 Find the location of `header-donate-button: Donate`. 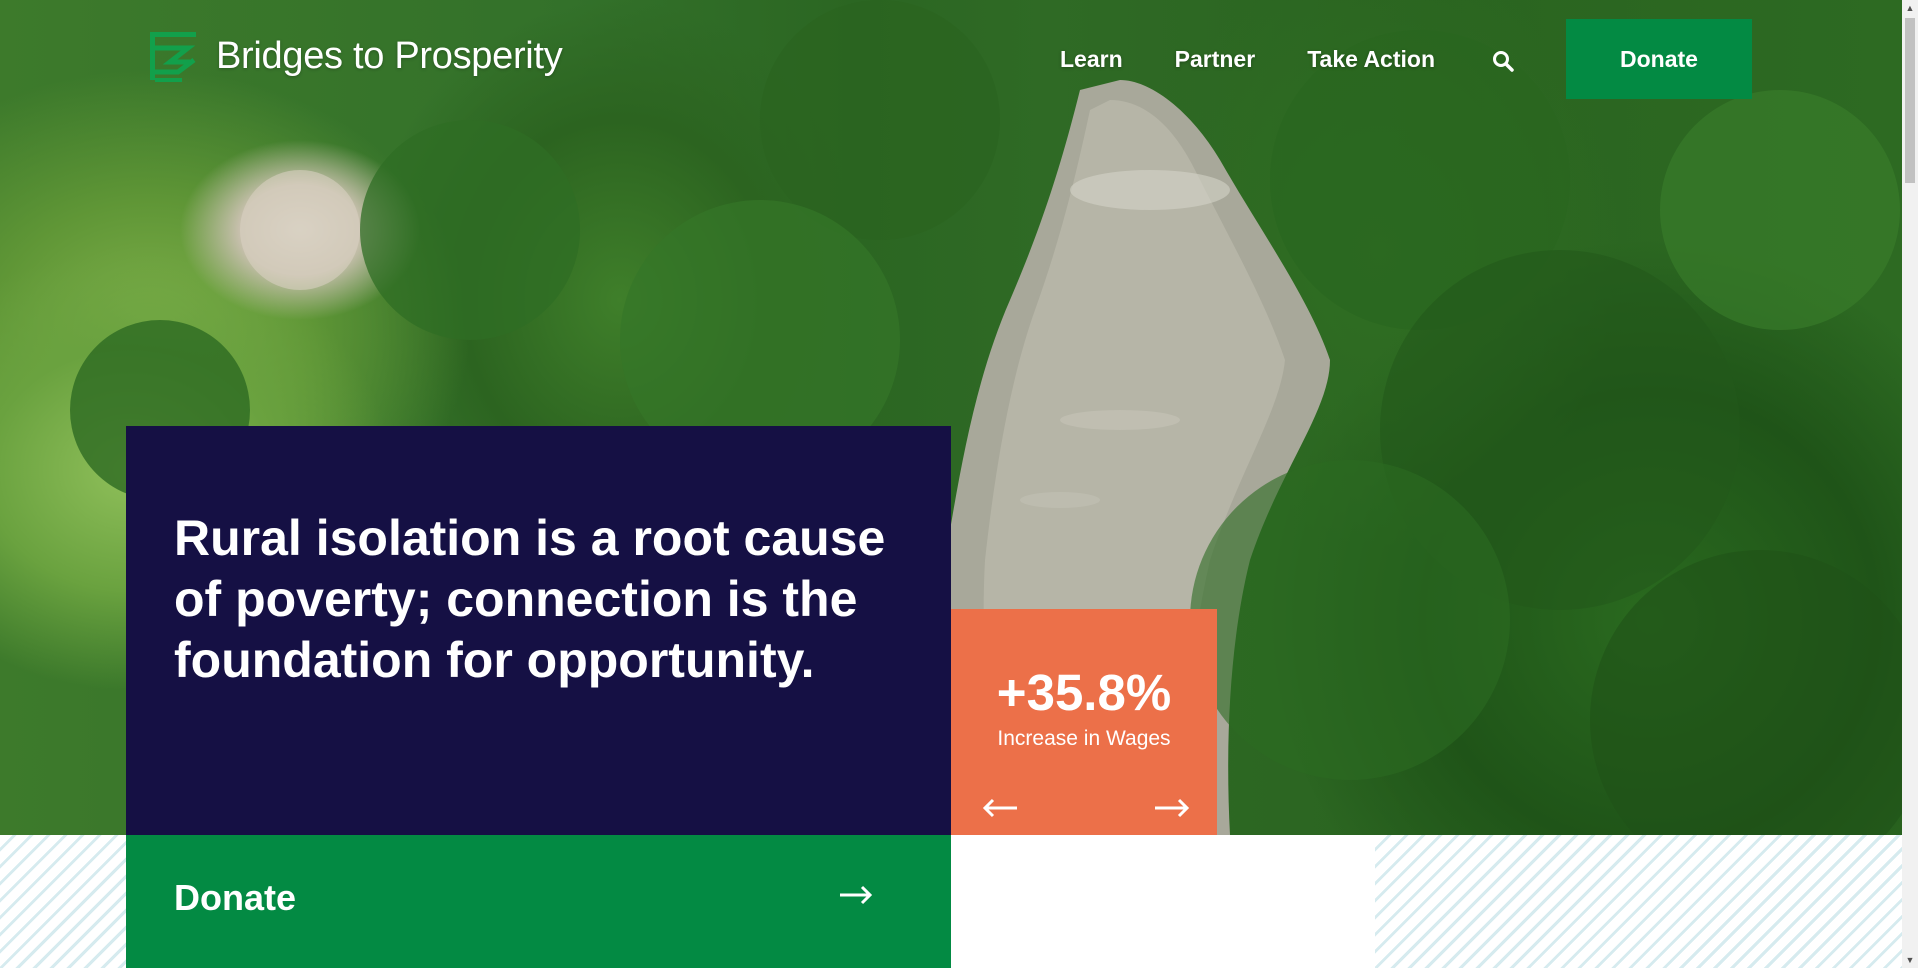

header-donate-button: Donate is located at coordinates (1659, 59).